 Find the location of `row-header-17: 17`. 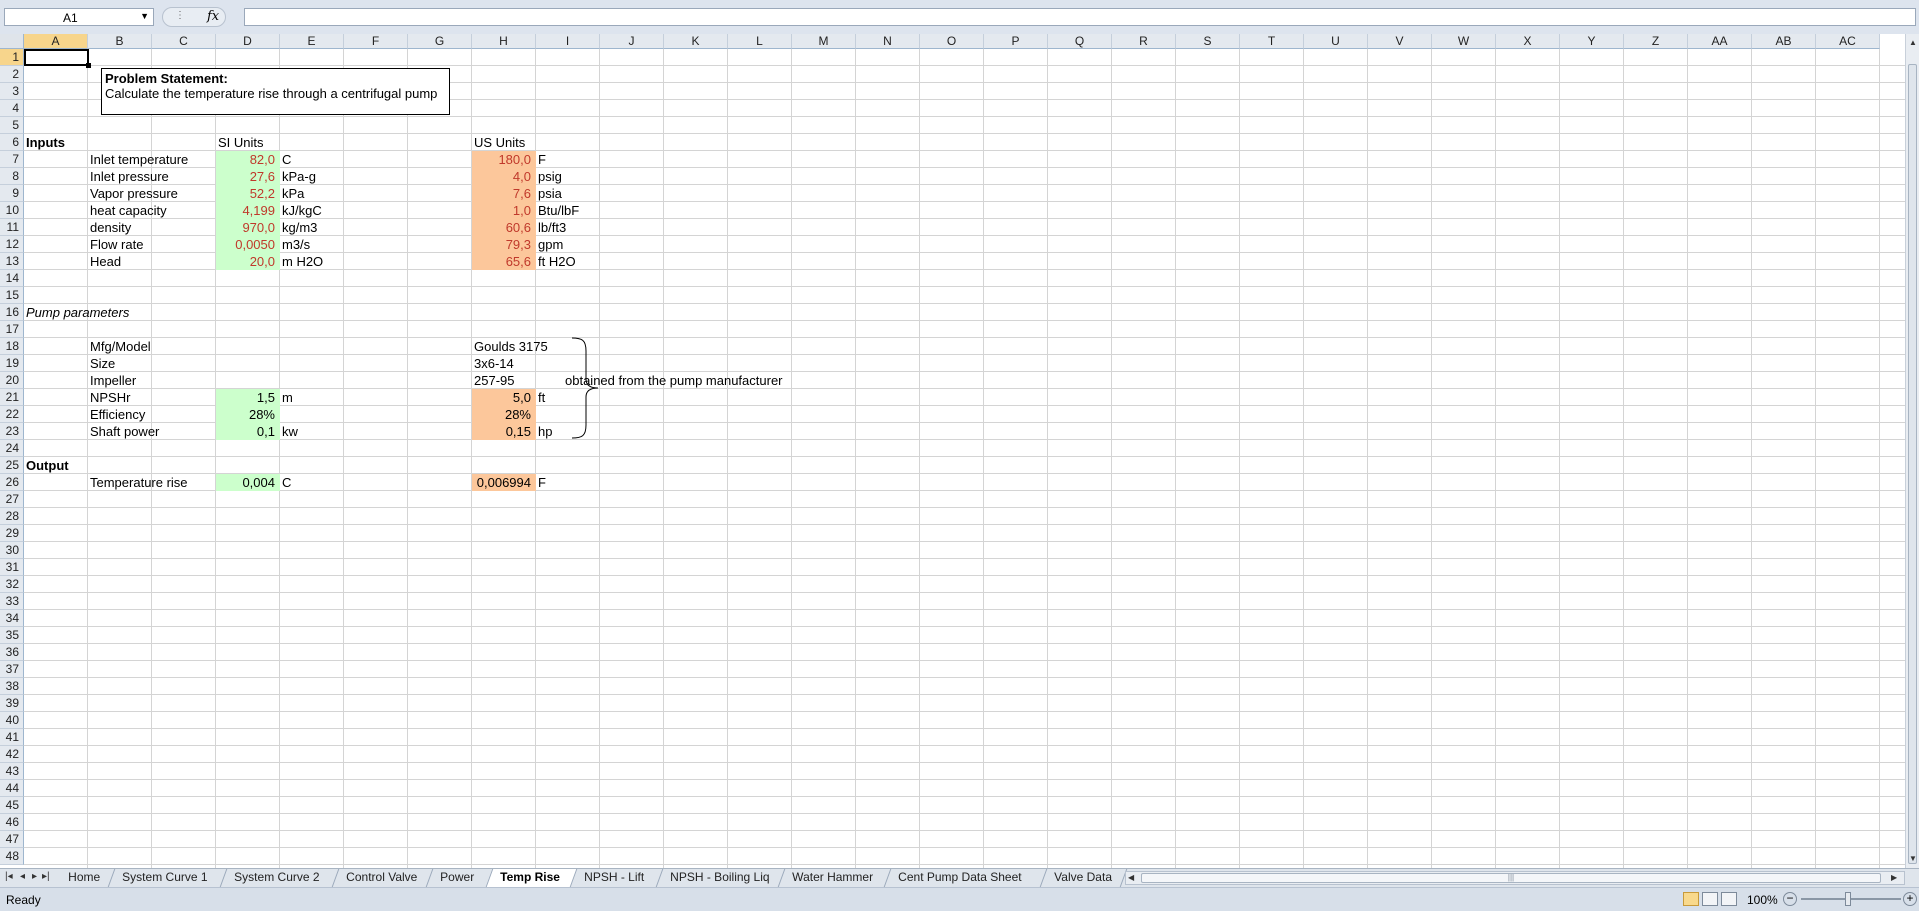

row-header-17: 17 is located at coordinates (12, 329).